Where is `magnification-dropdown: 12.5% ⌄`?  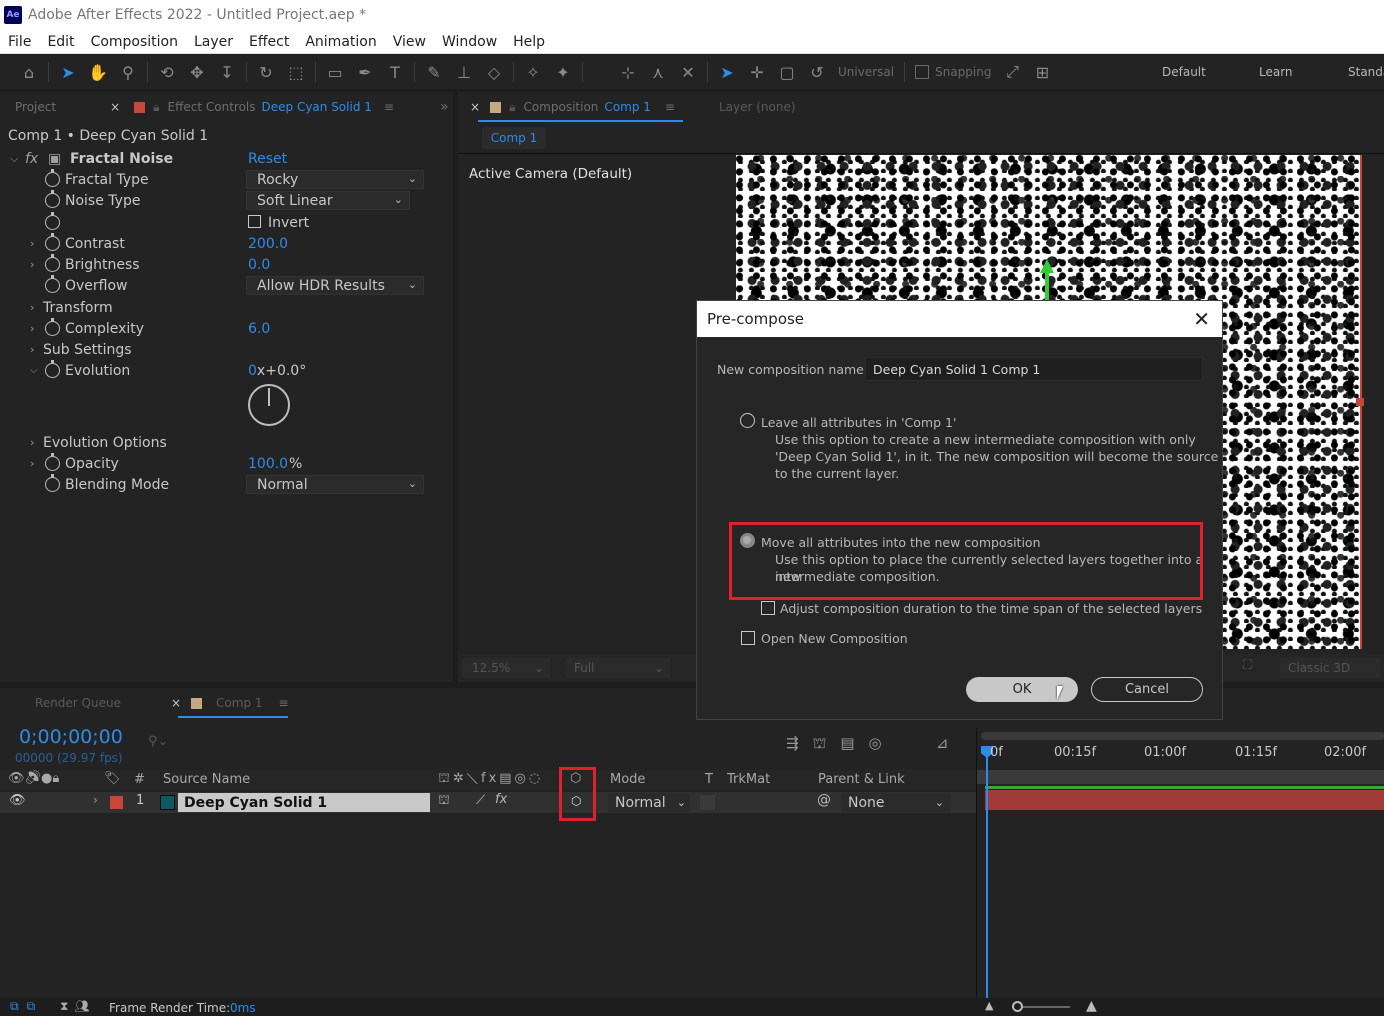 magnification-dropdown: 12.5% ⌄ is located at coordinates (506, 668).